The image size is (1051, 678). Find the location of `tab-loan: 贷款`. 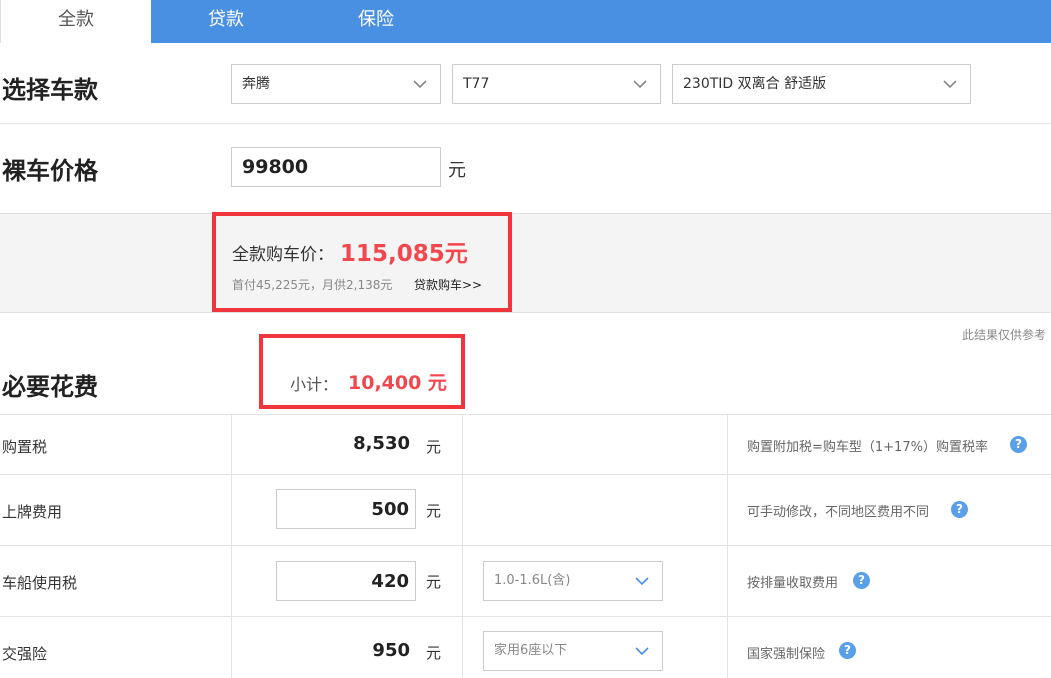

tab-loan: 贷款 is located at coordinates (226, 21).